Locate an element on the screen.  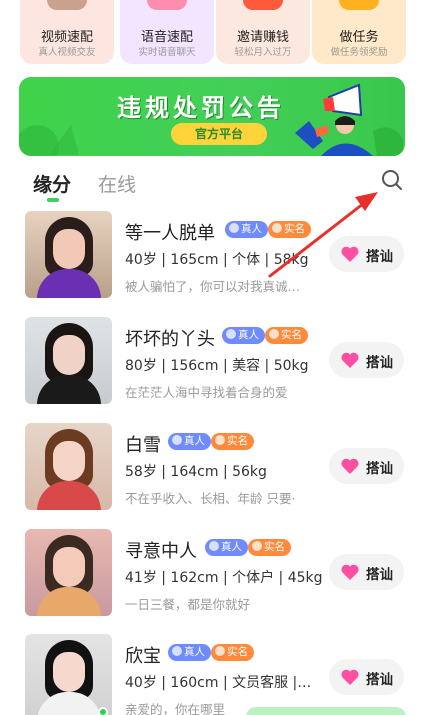
money-icon is located at coordinates (263, 5).